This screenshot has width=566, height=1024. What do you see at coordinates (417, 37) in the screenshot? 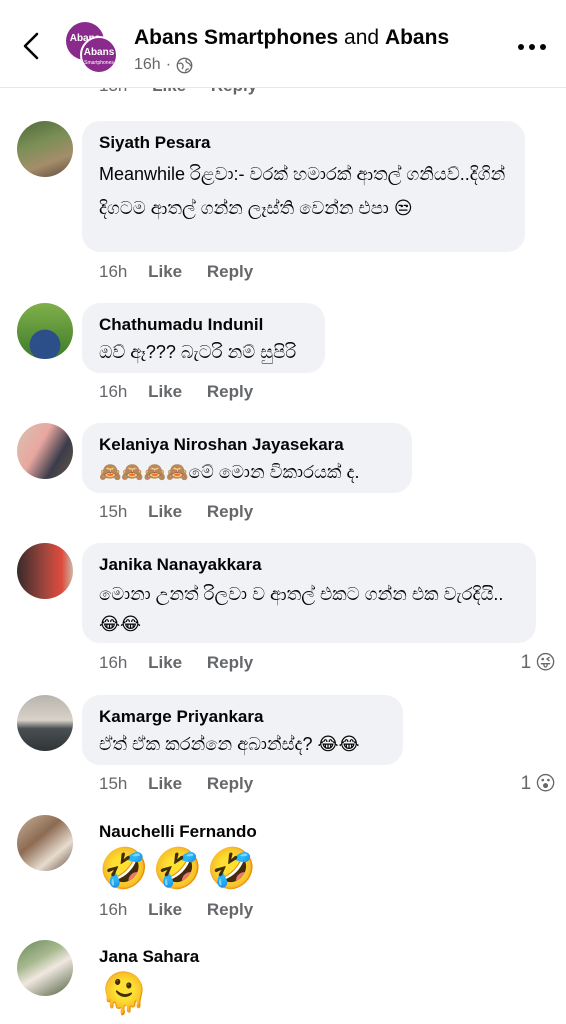
I see `page-name-2: Abans` at bounding box center [417, 37].